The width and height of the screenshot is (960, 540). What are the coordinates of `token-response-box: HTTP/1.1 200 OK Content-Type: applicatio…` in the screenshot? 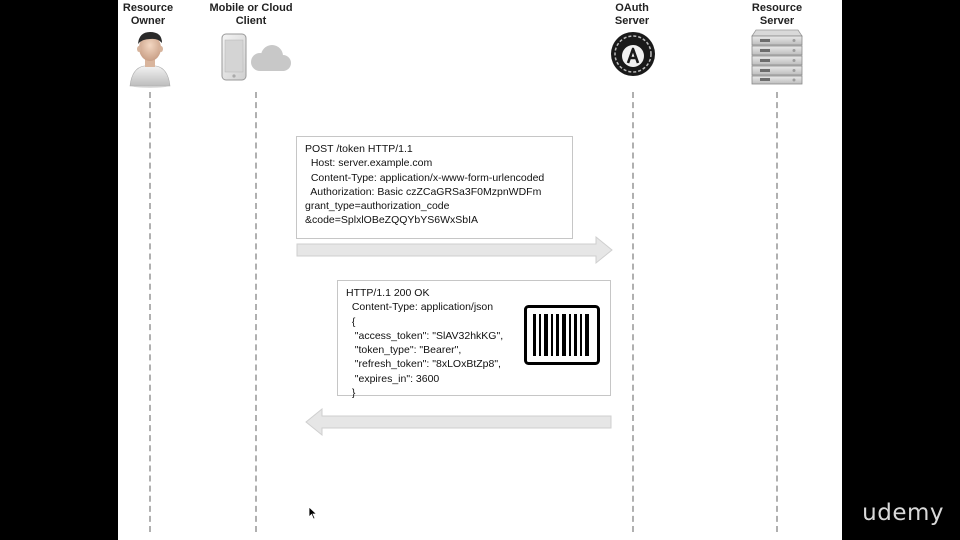 It's located at (474, 339).